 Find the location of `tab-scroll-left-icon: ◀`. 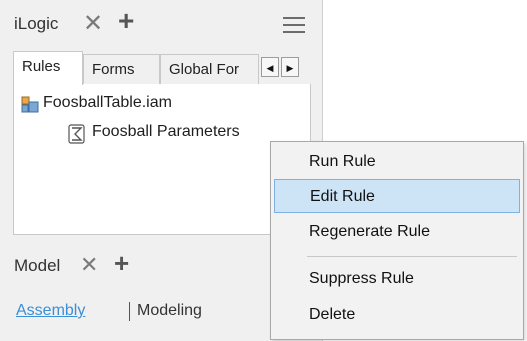

tab-scroll-left-icon: ◀ is located at coordinates (270, 67).